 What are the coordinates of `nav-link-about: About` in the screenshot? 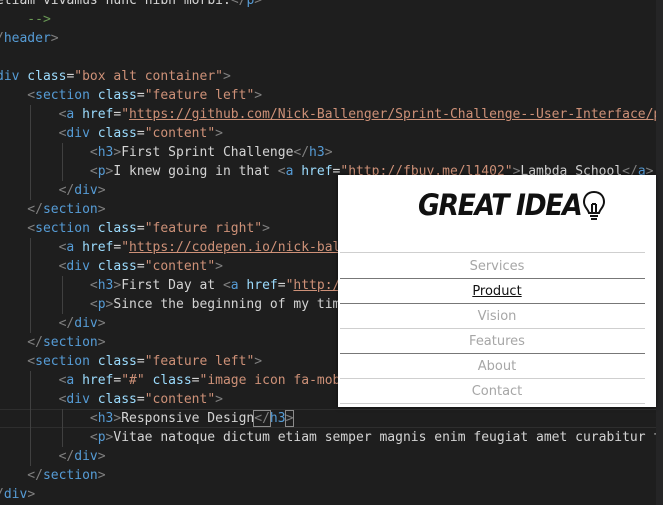 It's located at (497, 367).